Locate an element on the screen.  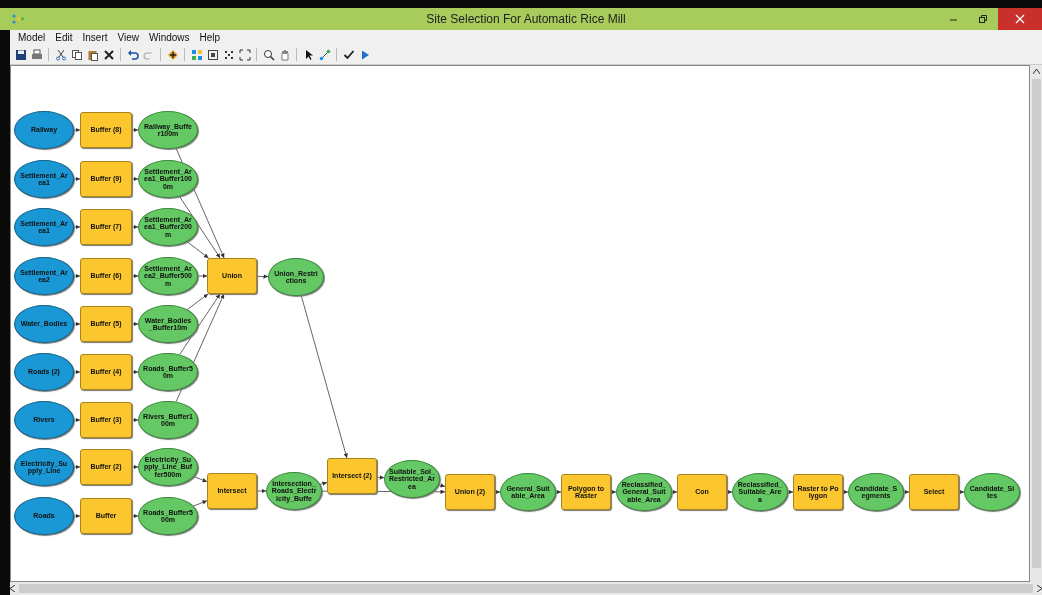
menu-item: Model is located at coordinates (33, 37).